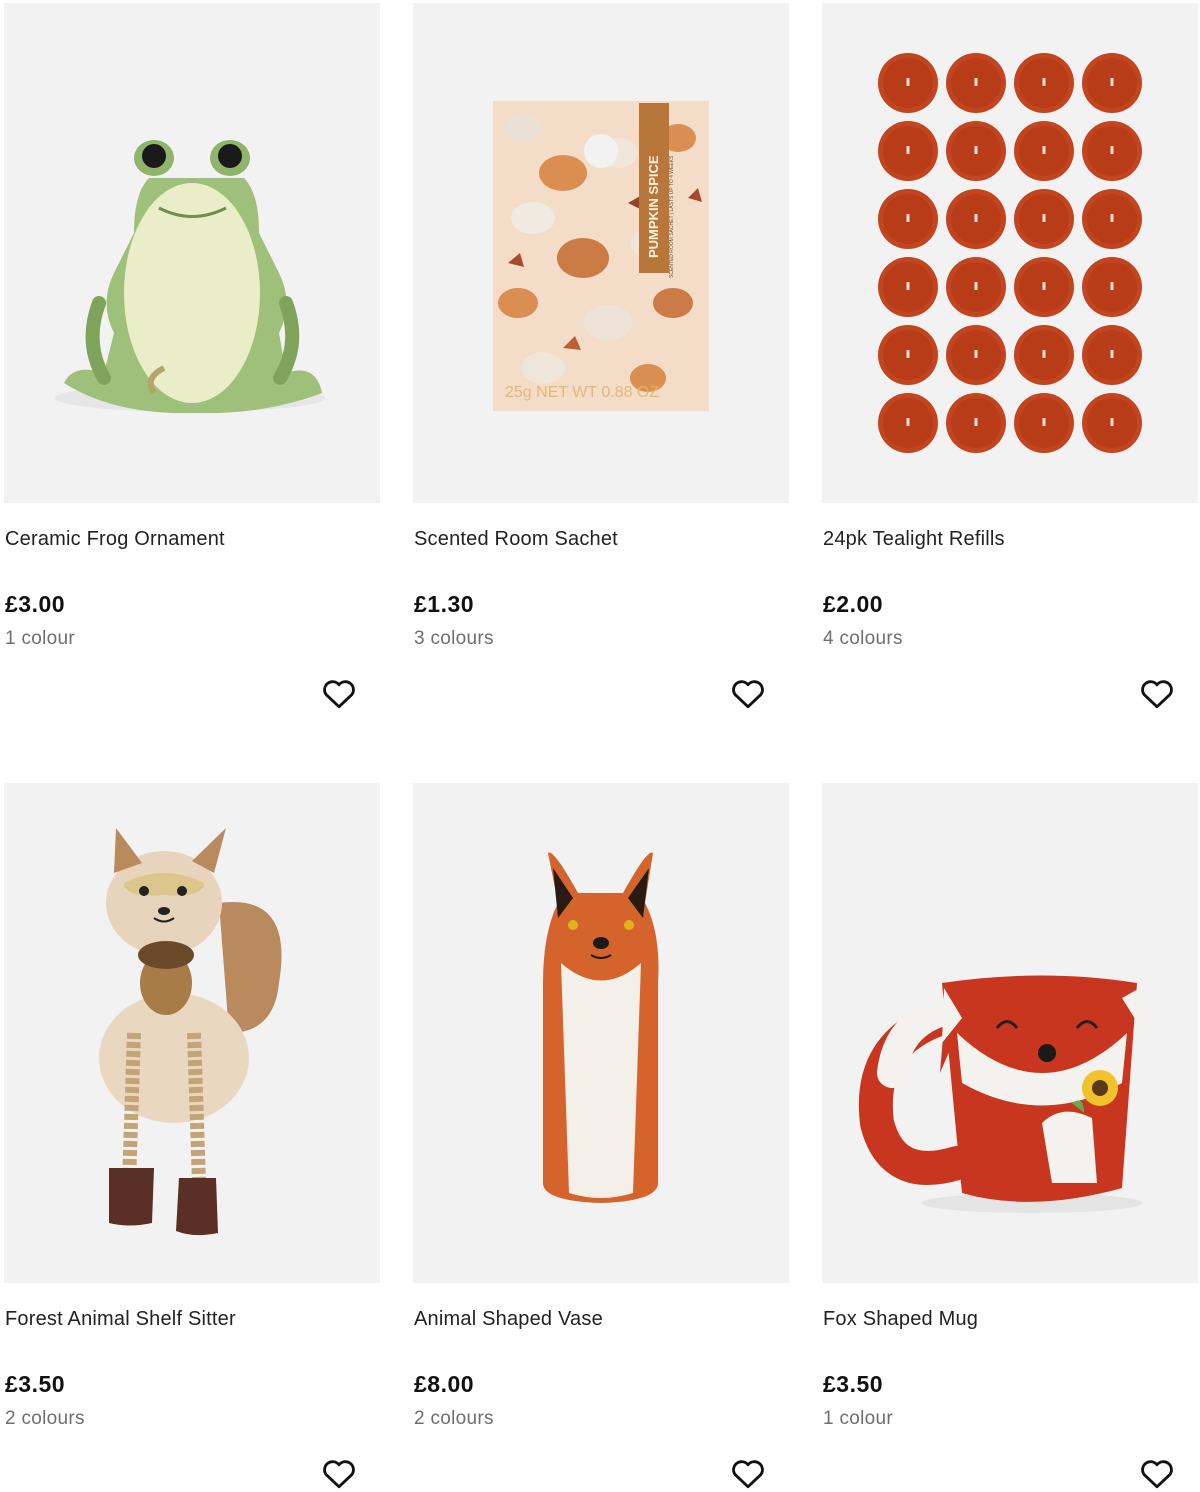 The height and width of the screenshot is (1492, 1200). I want to click on product-image-squirrel, so click(192, 1033).